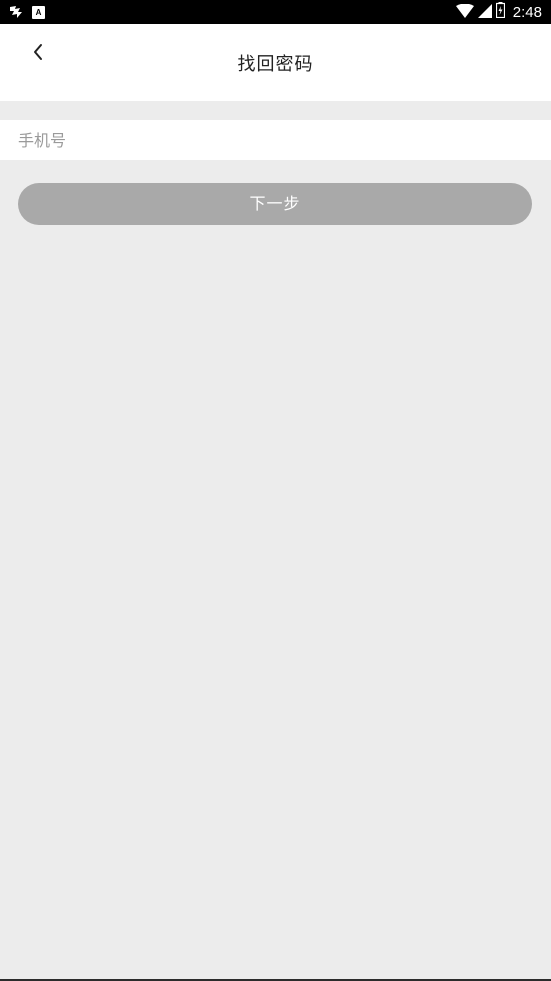  Describe the element at coordinates (275, 12) in the screenshot. I see `status-bar: A 2:48` at that location.